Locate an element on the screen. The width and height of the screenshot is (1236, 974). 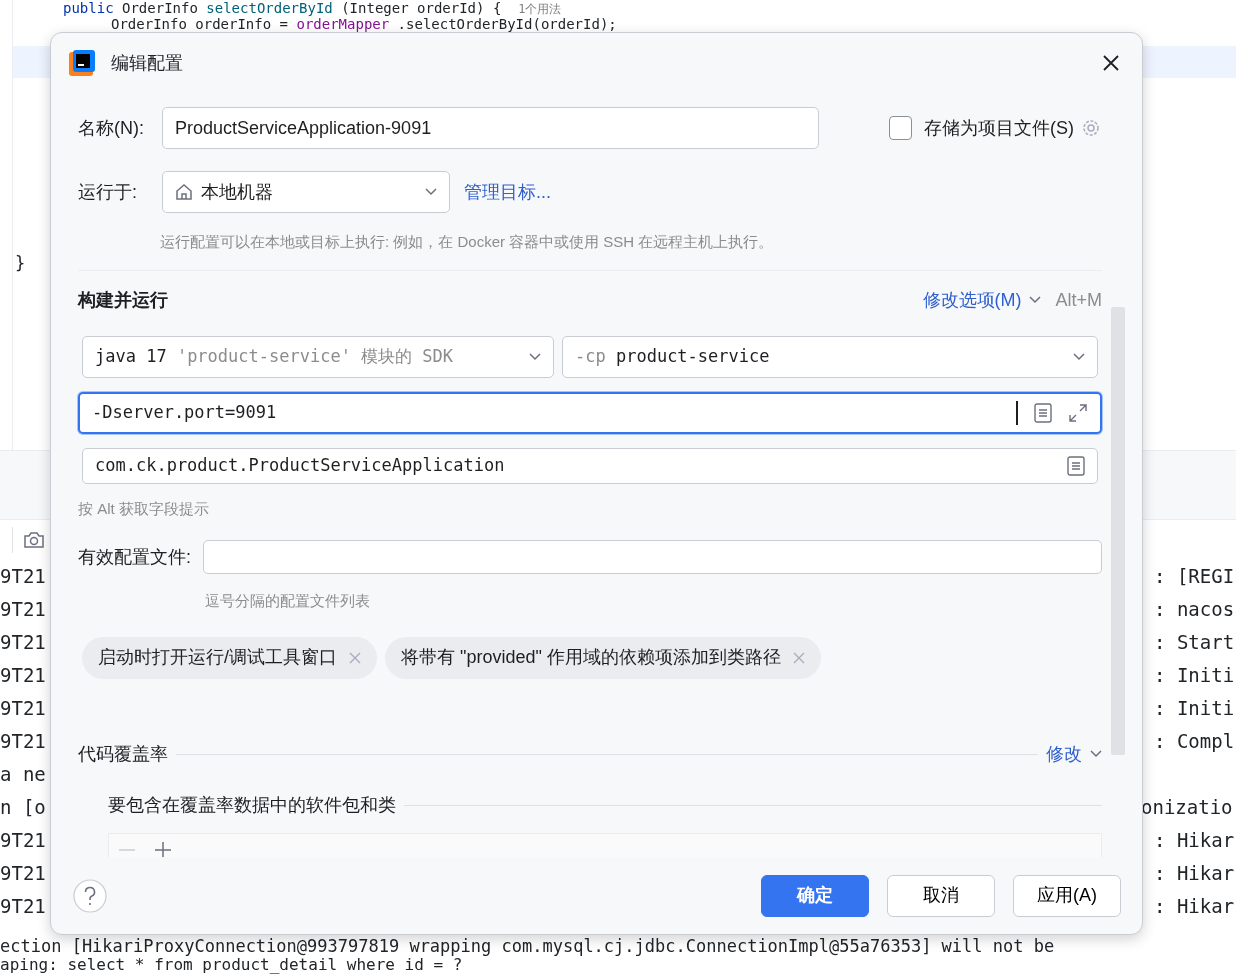
subsection-title: 要包含在覆盖率数据中的软件包和类 is located at coordinates (252, 805).